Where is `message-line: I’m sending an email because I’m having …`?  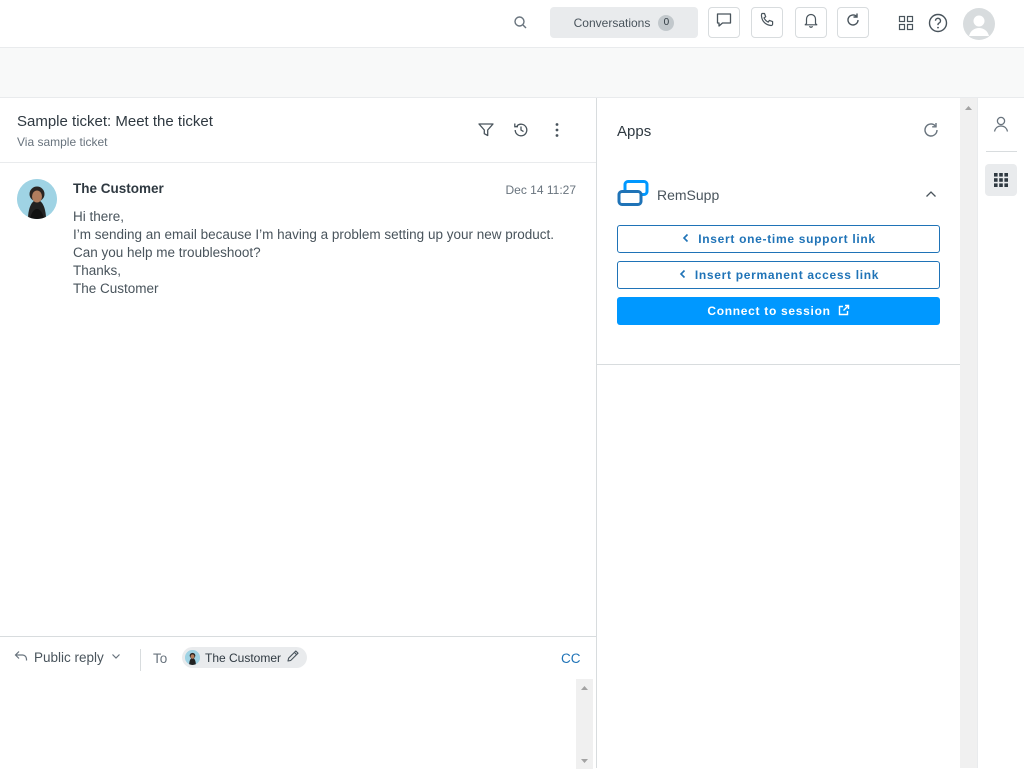 message-line: I’m sending an email because I’m having … is located at coordinates (314, 234).